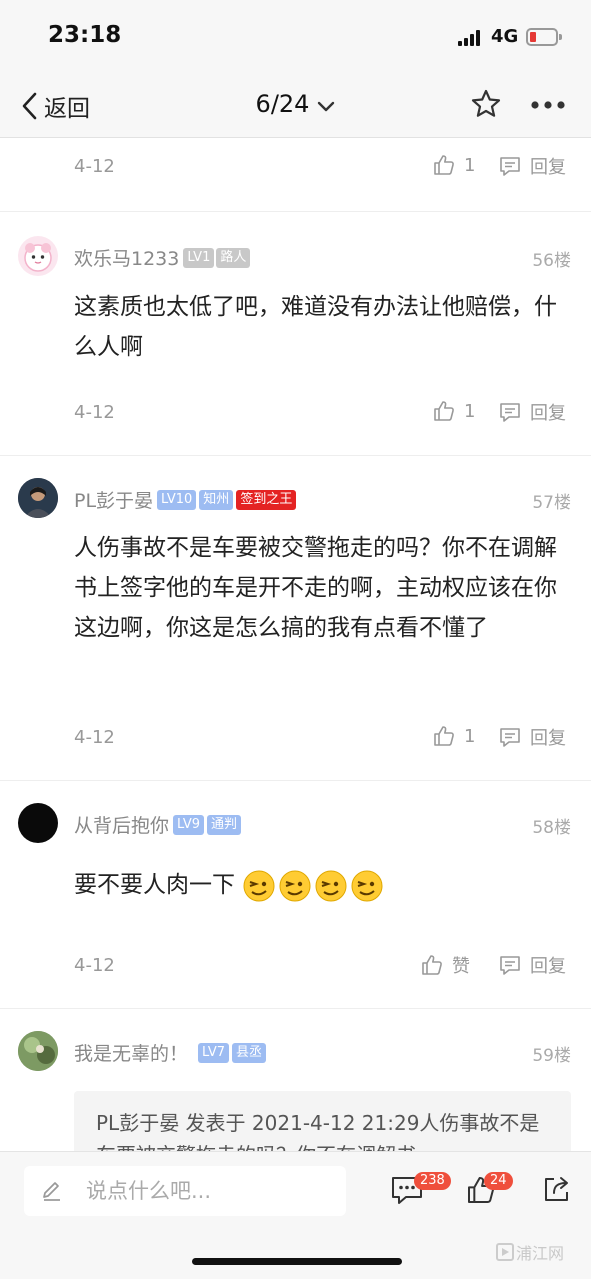 This screenshot has height=1279, width=591. Describe the element at coordinates (216, 499) in the screenshot. I see `title-badge: 知州` at that location.